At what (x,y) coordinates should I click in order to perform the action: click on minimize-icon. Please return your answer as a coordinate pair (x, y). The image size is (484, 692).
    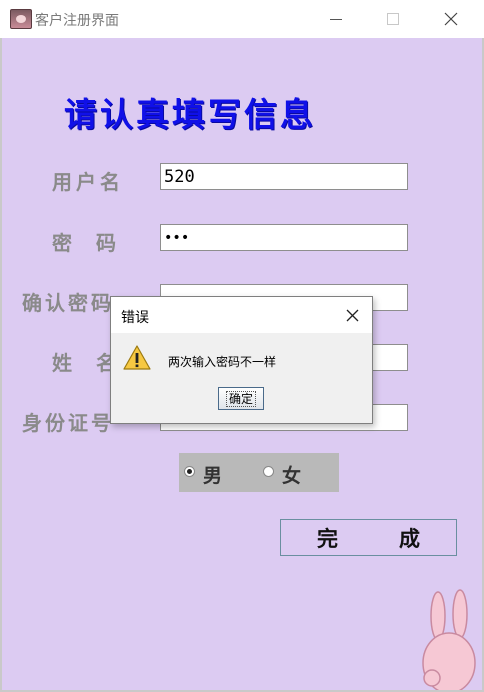
    Looking at the image, I should click on (336, 19).